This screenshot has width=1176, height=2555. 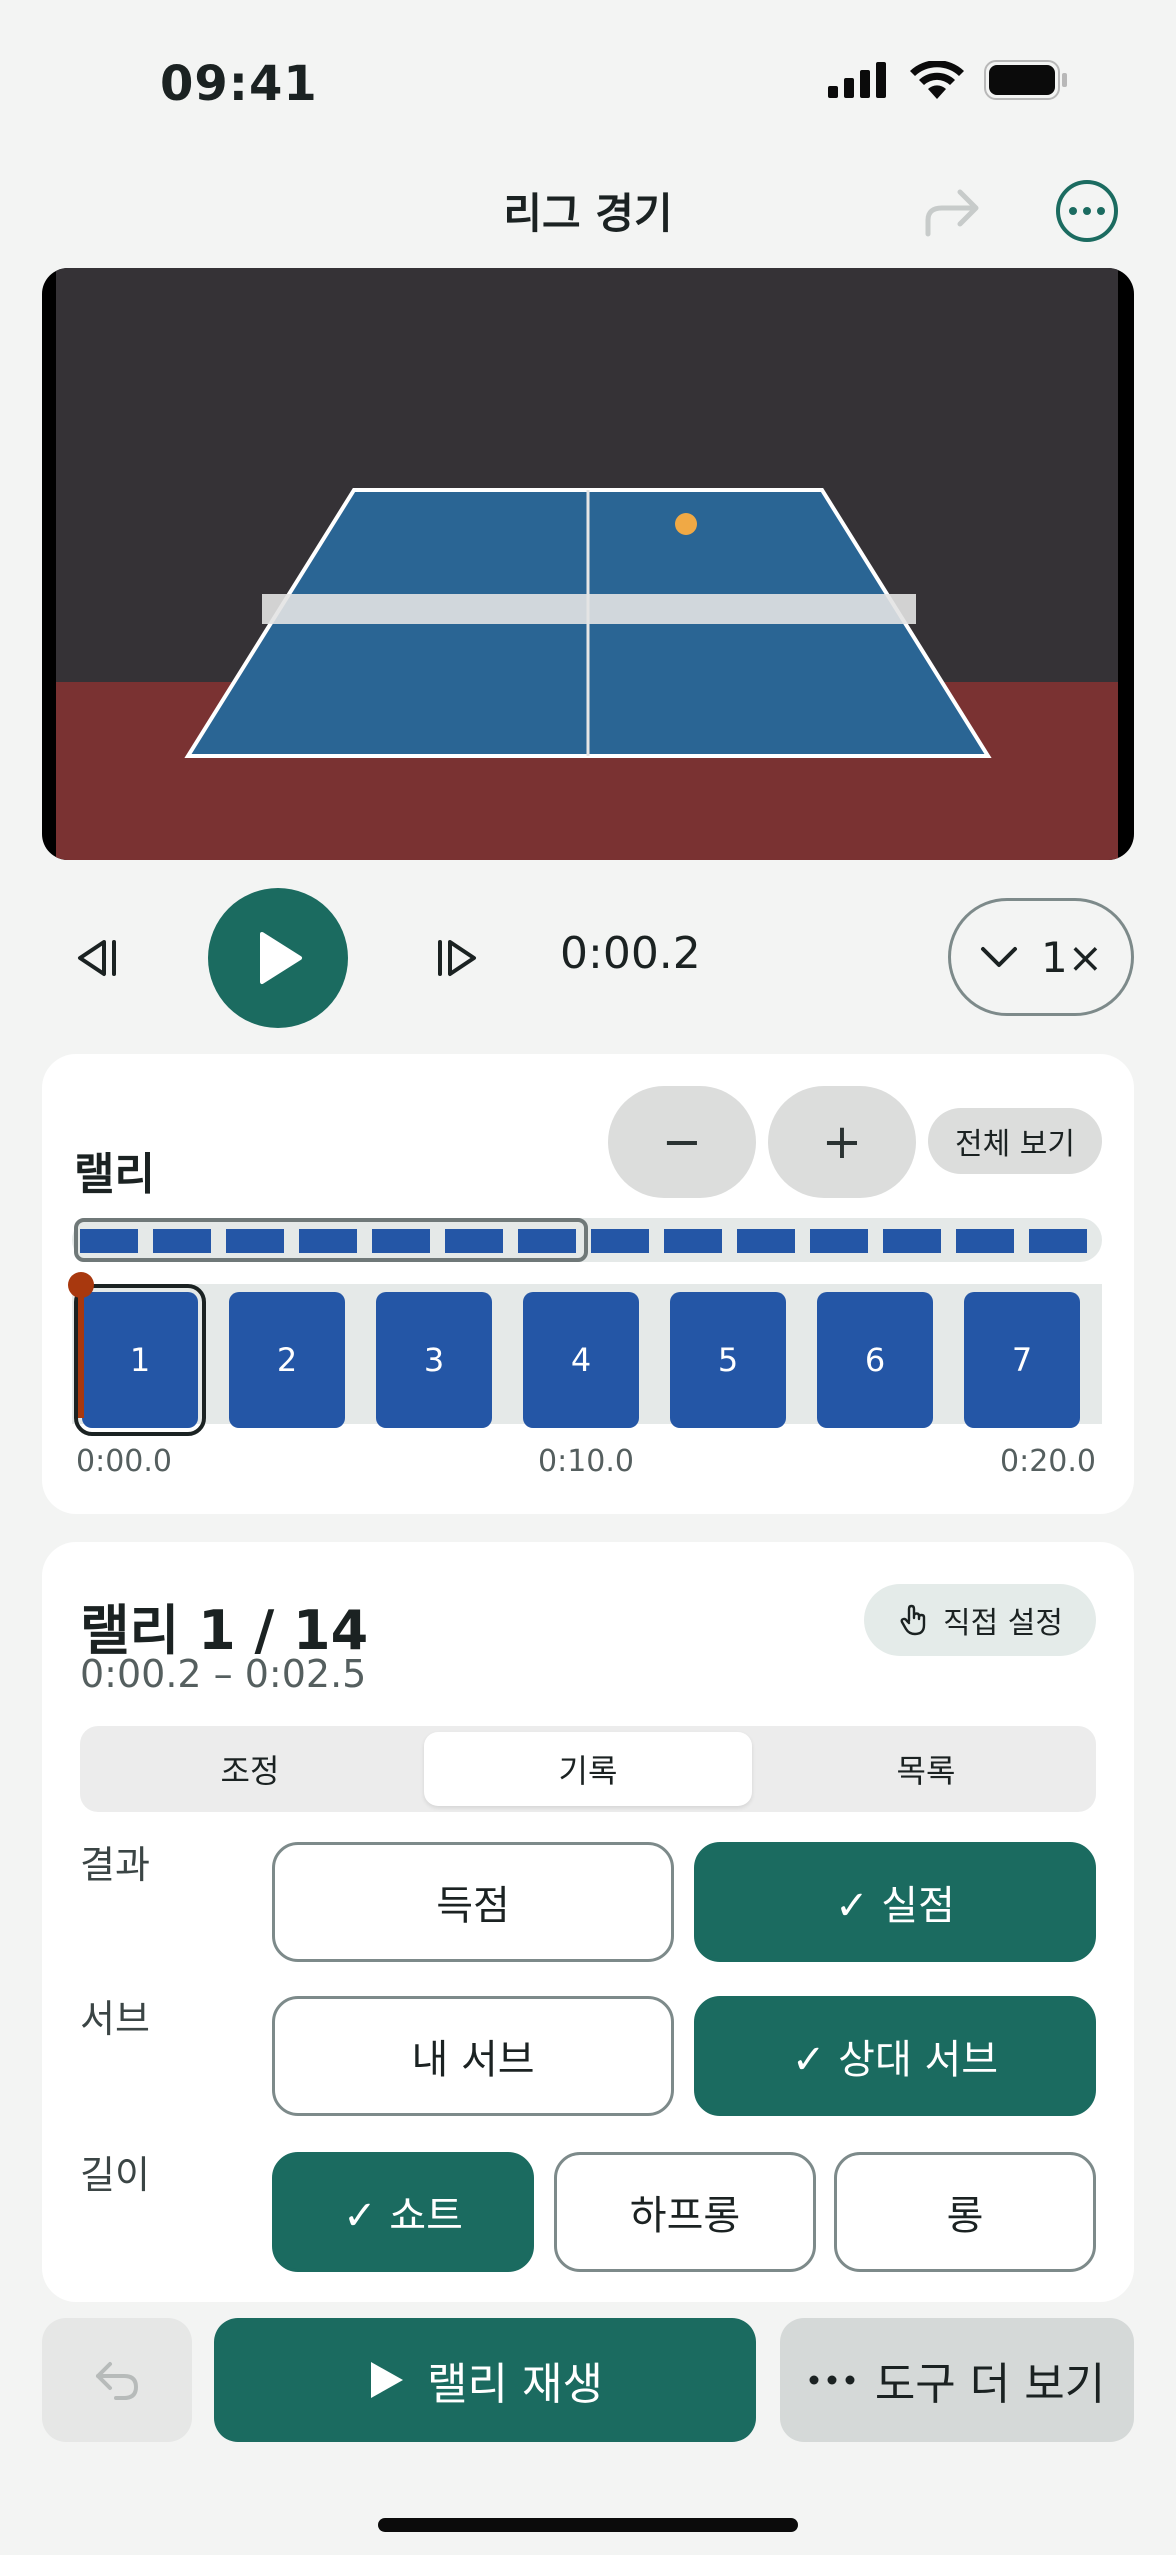 I want to click on tab-list: 목록, so click(x=926, y=1769).